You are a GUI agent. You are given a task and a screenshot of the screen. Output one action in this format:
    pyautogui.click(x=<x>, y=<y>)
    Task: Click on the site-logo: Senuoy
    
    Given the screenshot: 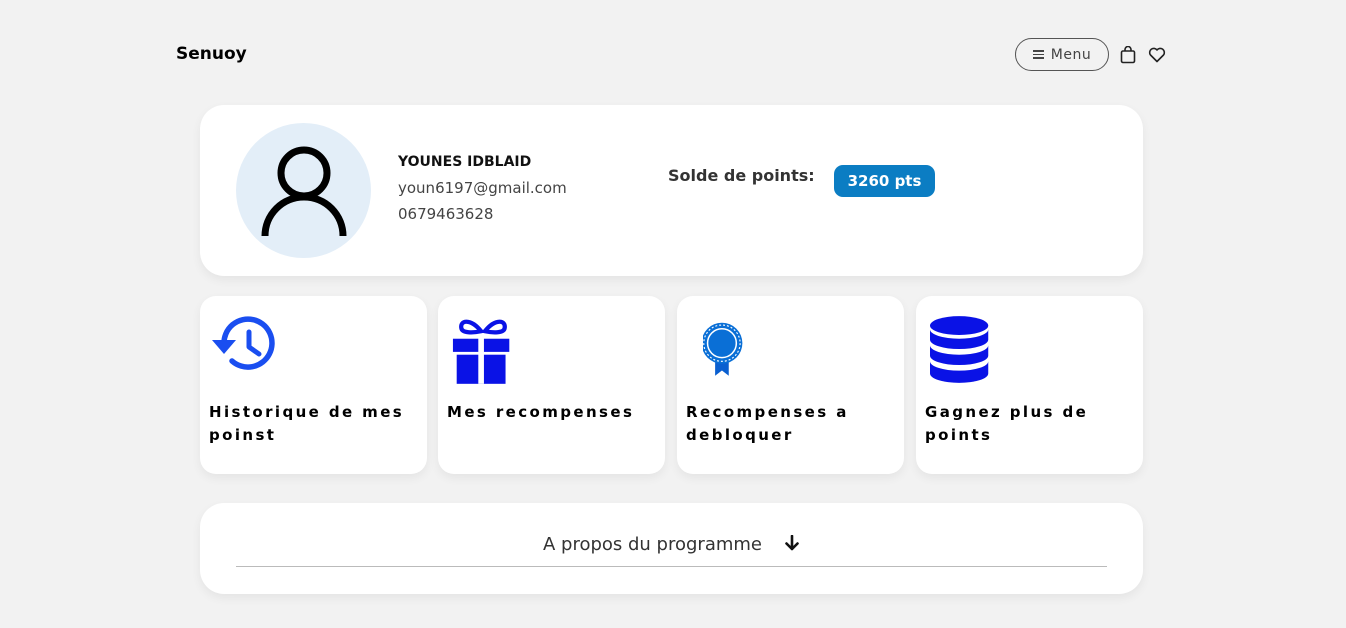 What is the action you would take?
    pyautogui.click(x=211, y=54)
    